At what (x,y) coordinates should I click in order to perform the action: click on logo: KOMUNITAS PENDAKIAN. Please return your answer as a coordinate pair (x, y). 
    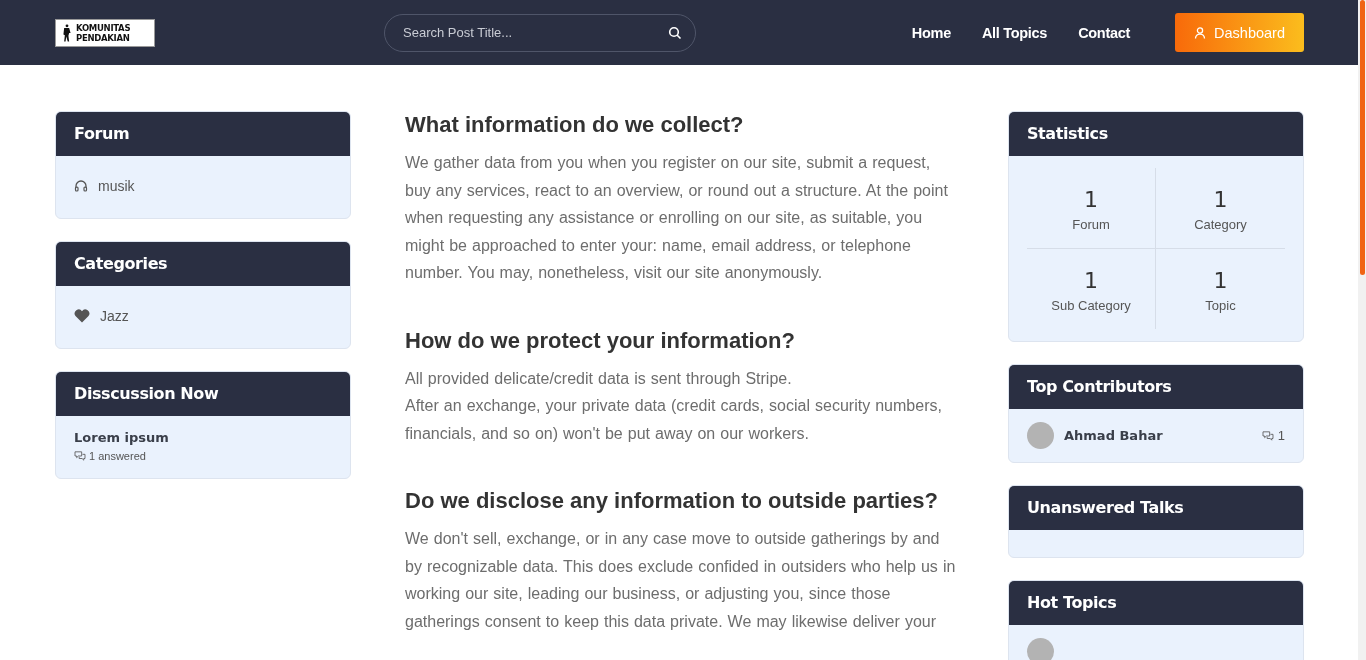
    Looking at the image, I should click on (105, 32).